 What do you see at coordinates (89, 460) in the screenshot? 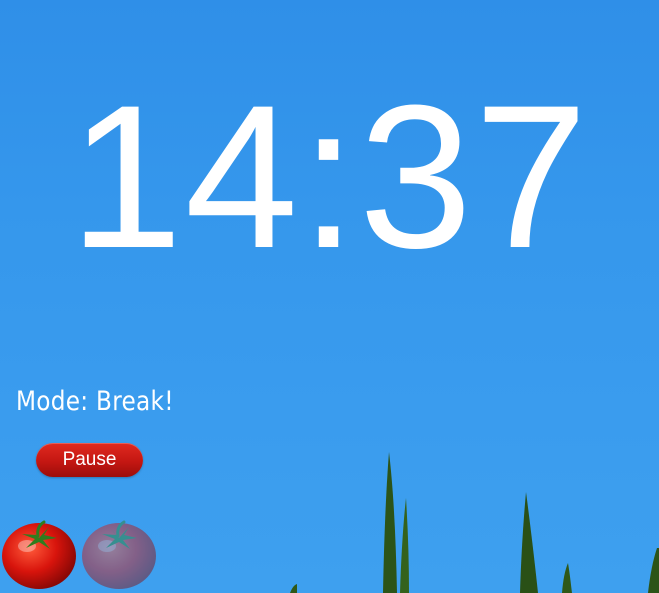
I see `pause-button: Pause` at bounding box center [89, 460].